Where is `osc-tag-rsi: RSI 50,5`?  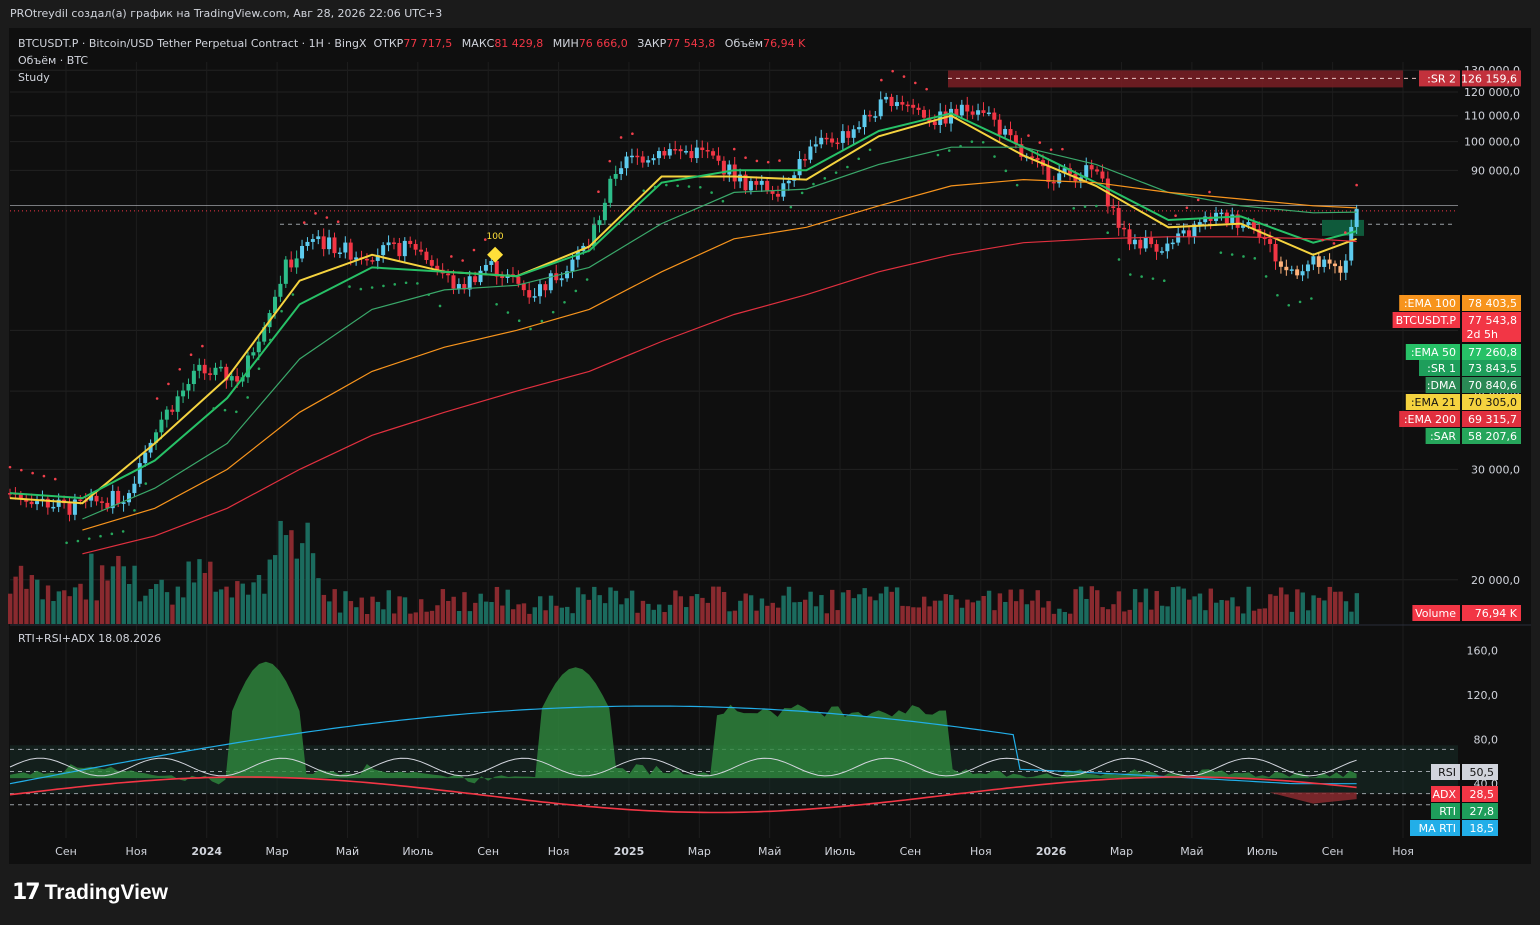
osc-tag-rsi: RSI 50,5 is located at coordinates (1464, 772).